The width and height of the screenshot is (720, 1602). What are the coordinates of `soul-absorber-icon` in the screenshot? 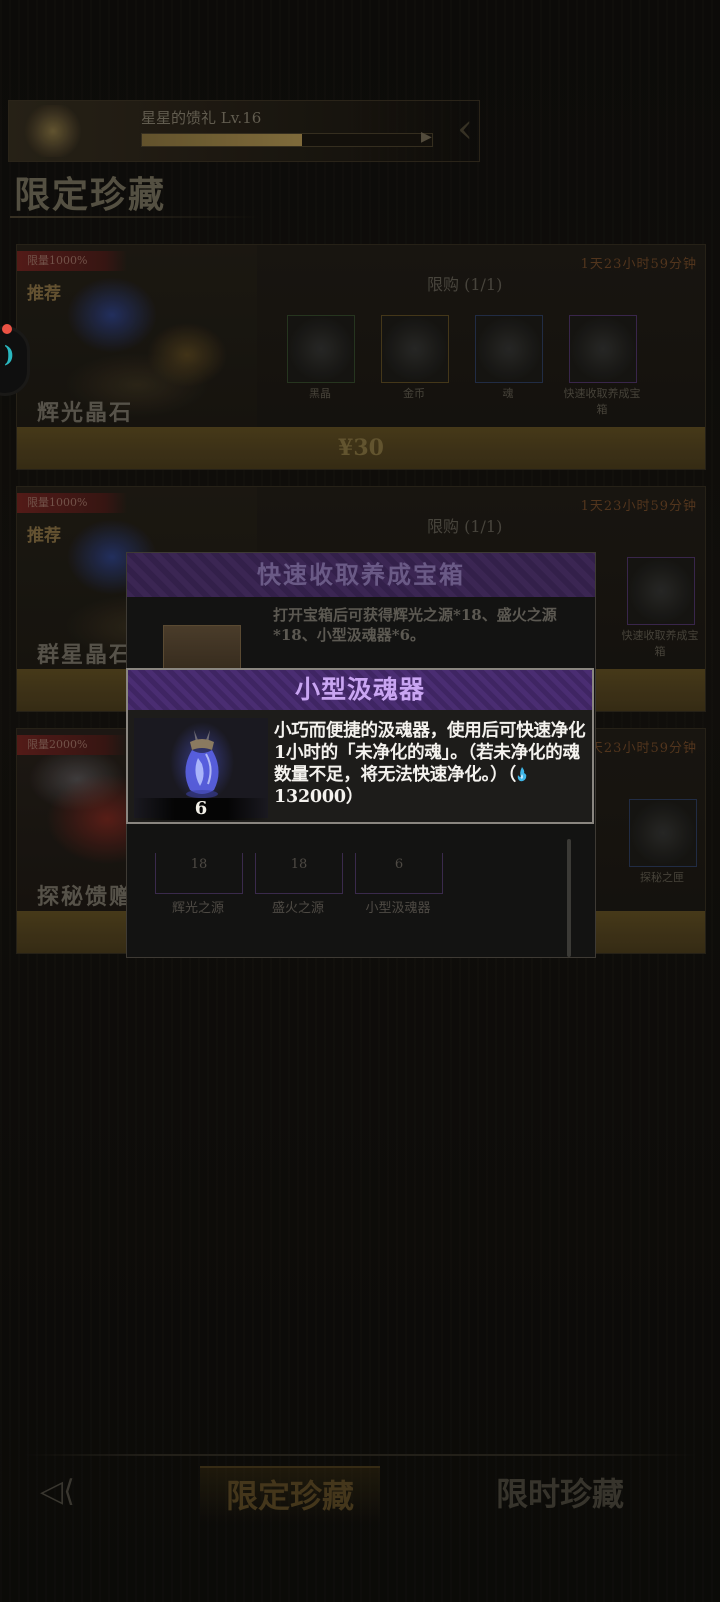 It's located at (202, 764).